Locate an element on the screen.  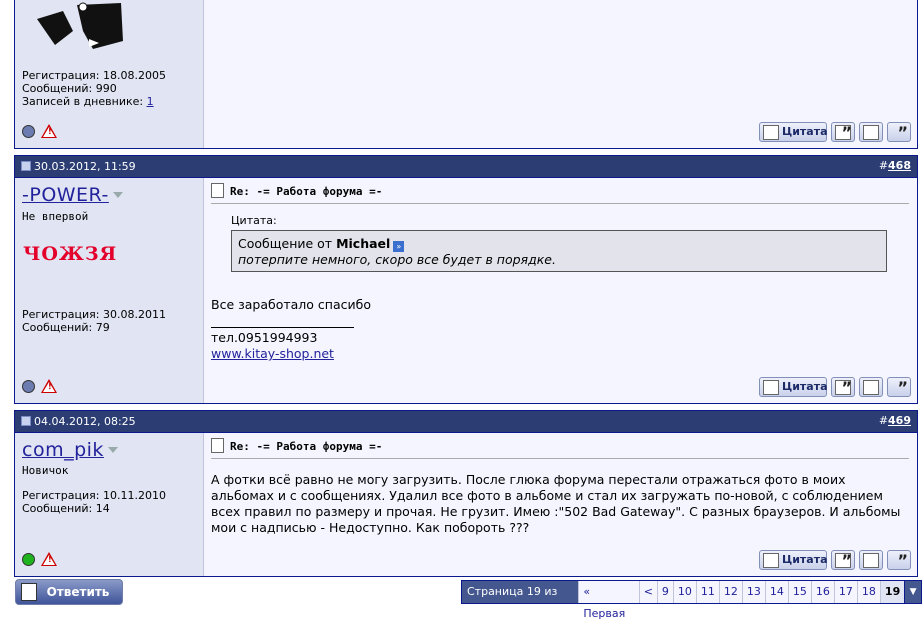
user-title: Новичок is located at coordinates (45, 470).